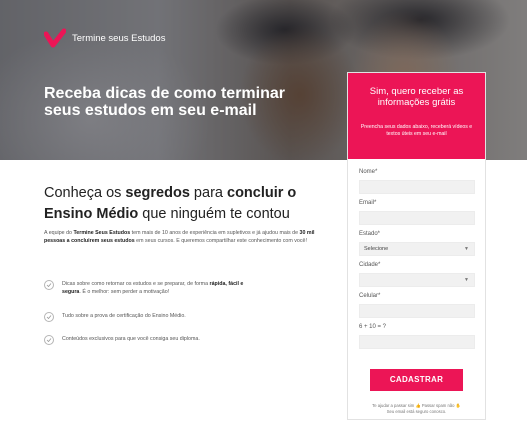 The width and height of the screenshot is (527, 439). What do you see at coordinates (417, 342) in the screenshot?
I see `captcha-field` at bounding box center [417, 342].